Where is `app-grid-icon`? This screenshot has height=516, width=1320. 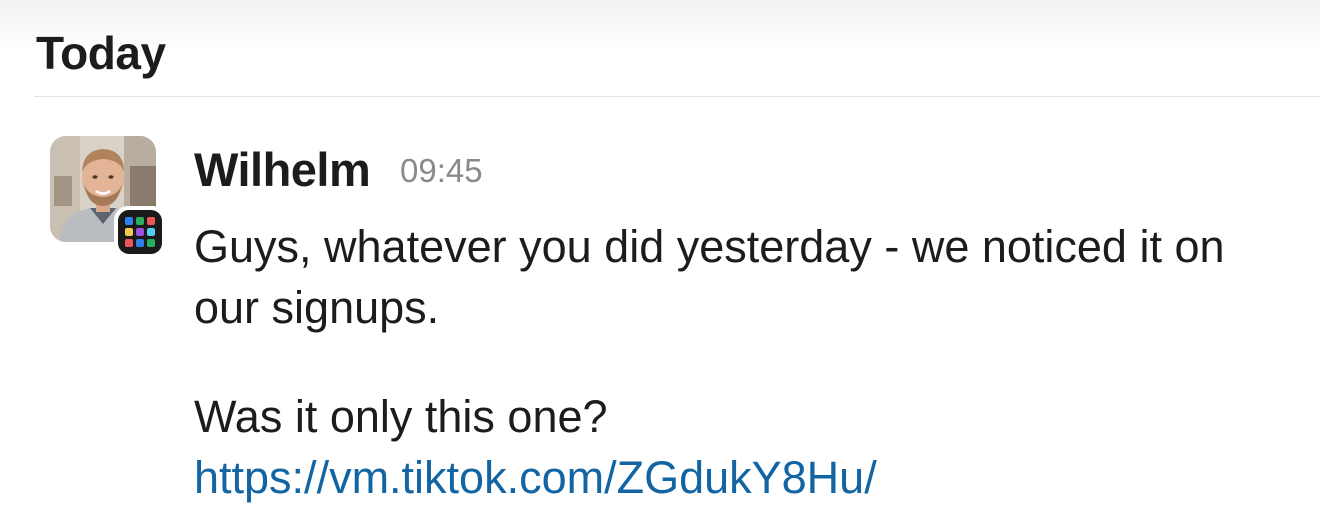 app-grid-icon is located at coordinates (140, 232).